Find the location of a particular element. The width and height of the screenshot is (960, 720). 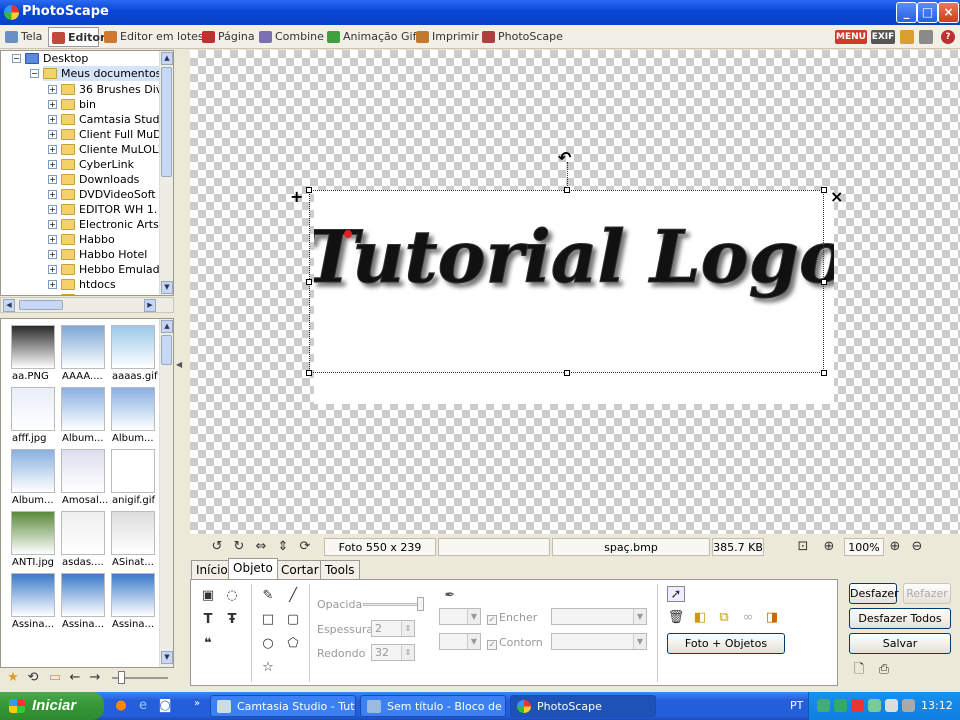

zoom-in-icon: ⊕ is located at coordinates (895, 547).